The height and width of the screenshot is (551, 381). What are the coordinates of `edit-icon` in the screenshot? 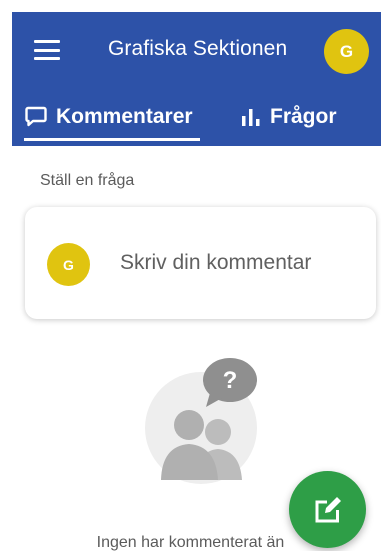 It's located at (328, 509).